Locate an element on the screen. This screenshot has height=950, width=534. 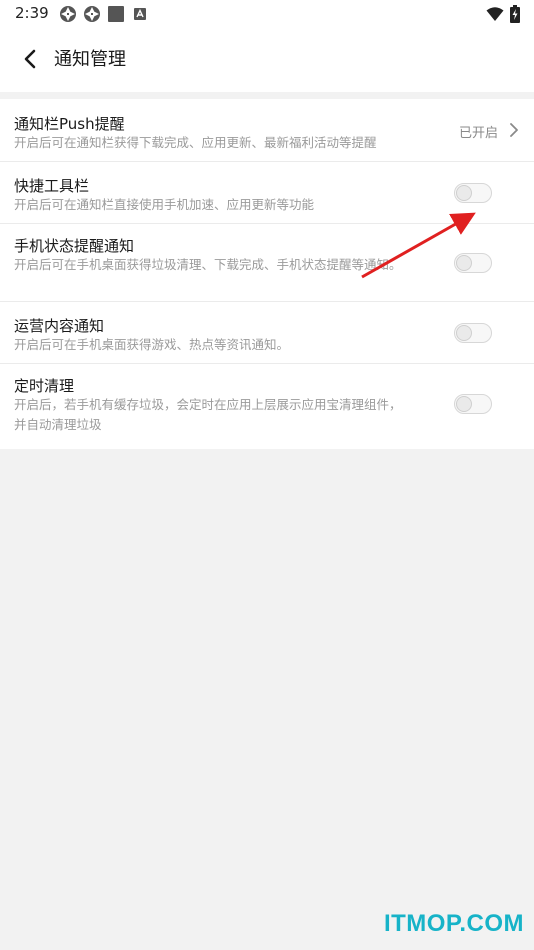
setting-title: 运营内容通知 is located at coordinates (59, 326).